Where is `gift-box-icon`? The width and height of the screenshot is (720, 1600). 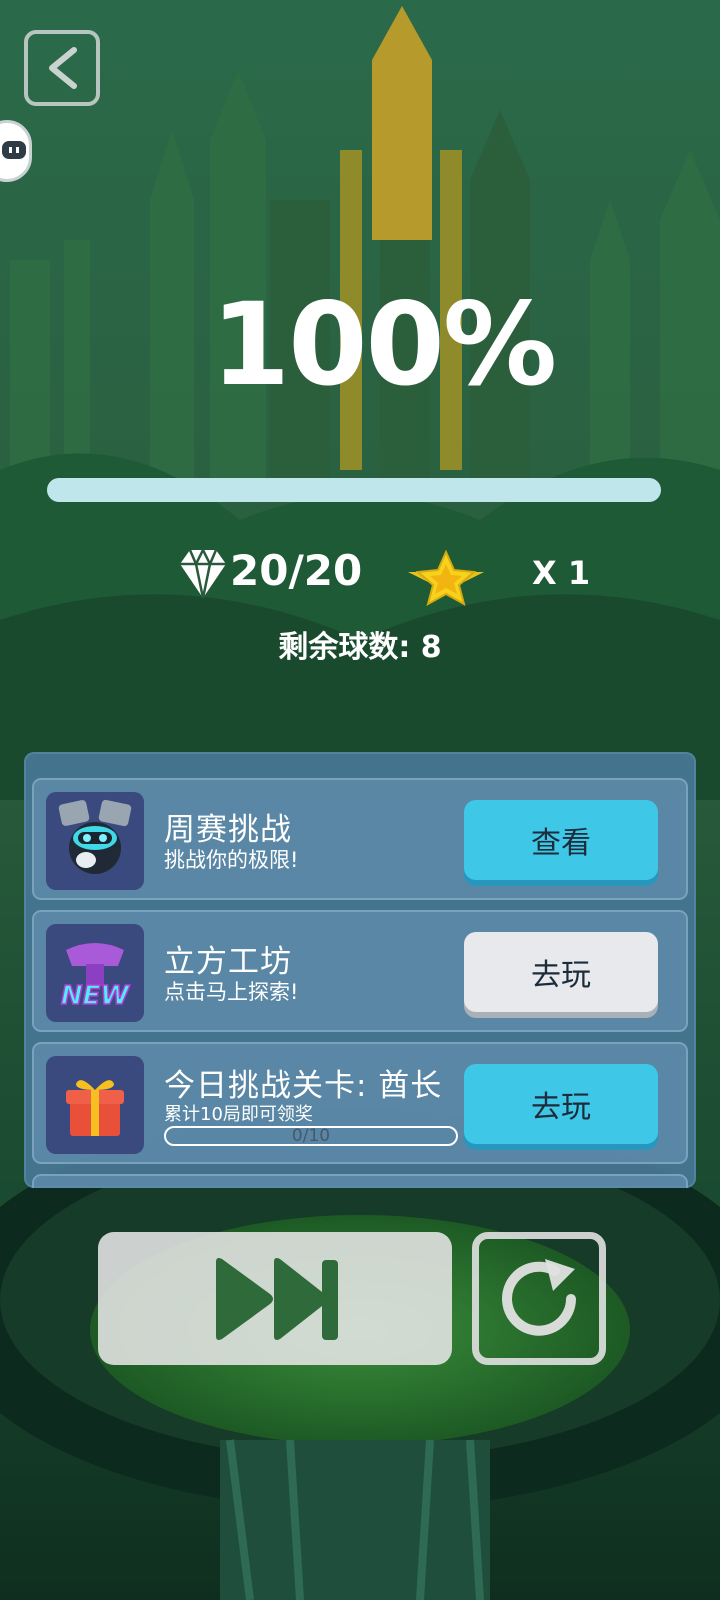 gift-box-icon is located at coordinates (95, 1105).